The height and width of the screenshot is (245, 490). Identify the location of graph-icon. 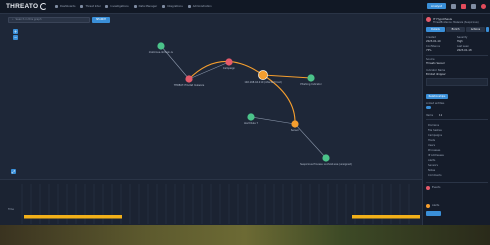
(107, 6).